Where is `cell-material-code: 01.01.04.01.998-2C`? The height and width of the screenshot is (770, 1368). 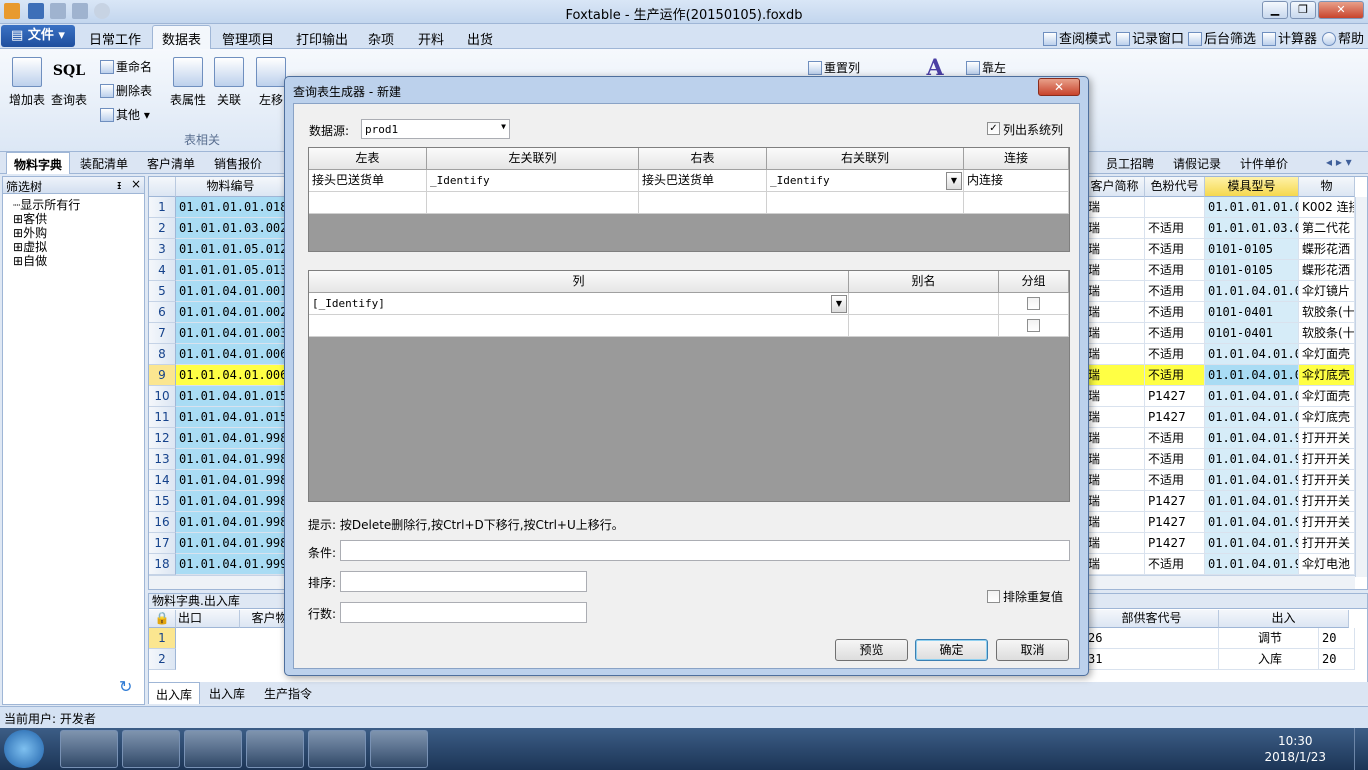
cell-material-code: 01.01.04.01.998-2C is located at coordinates (231, 543).